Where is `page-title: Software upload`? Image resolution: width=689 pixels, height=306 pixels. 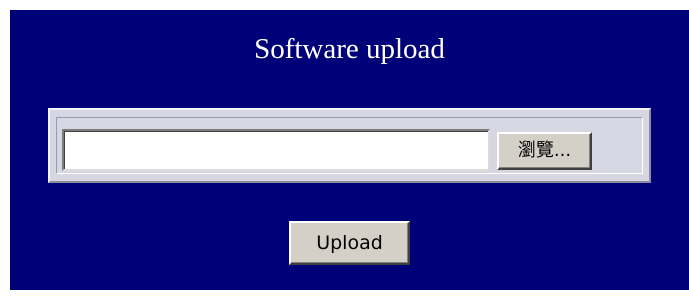 page-title: Software upload is located at coordinates (349, 49).